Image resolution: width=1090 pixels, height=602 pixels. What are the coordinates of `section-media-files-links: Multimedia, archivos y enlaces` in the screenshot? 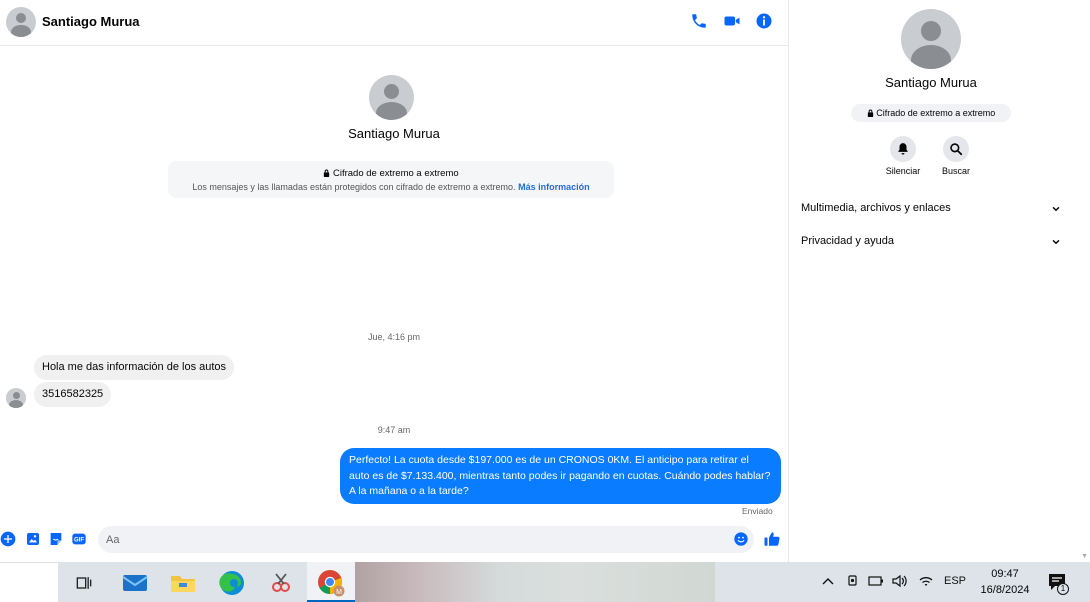 It's located at (931, 212).